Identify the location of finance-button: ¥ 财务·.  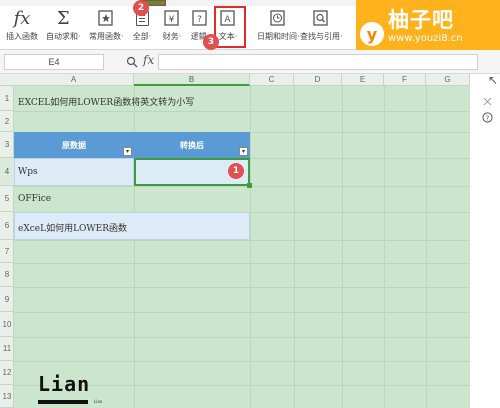
(172, 28).